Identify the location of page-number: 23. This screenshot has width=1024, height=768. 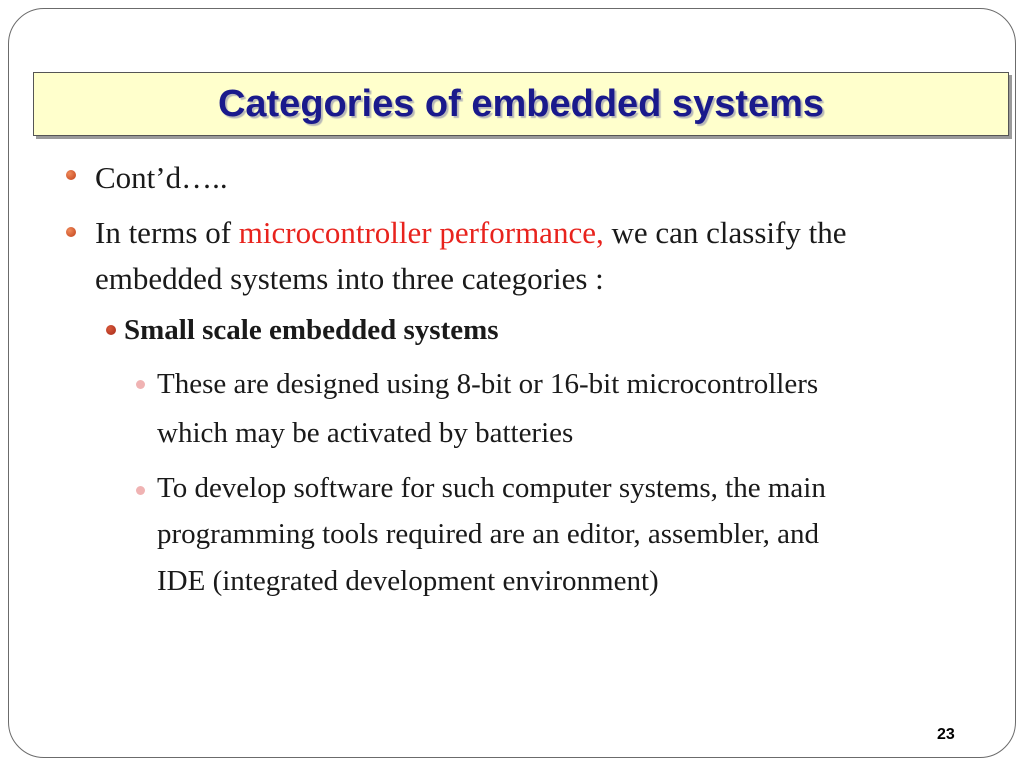
(946, 734).